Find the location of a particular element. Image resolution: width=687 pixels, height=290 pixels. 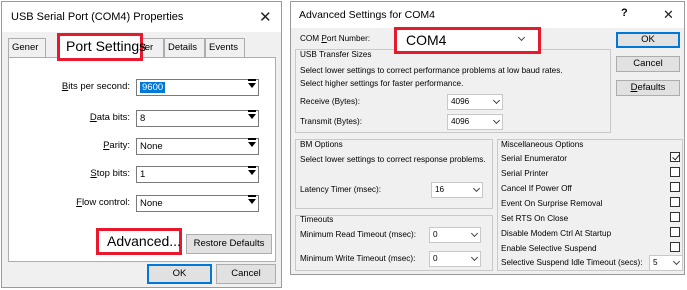

com-port-label: COM Port Number: is located at coordinates (335, 38).